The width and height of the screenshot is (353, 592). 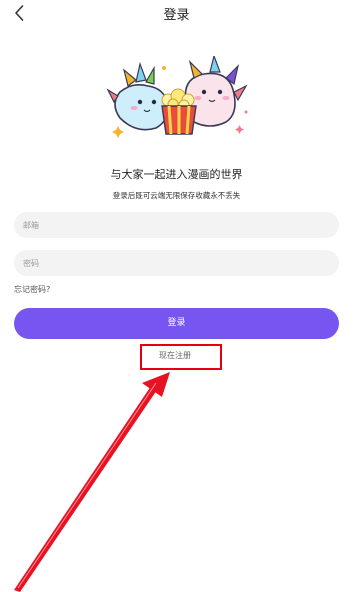 I want to click on left-creature, so click(x=138, y=96).